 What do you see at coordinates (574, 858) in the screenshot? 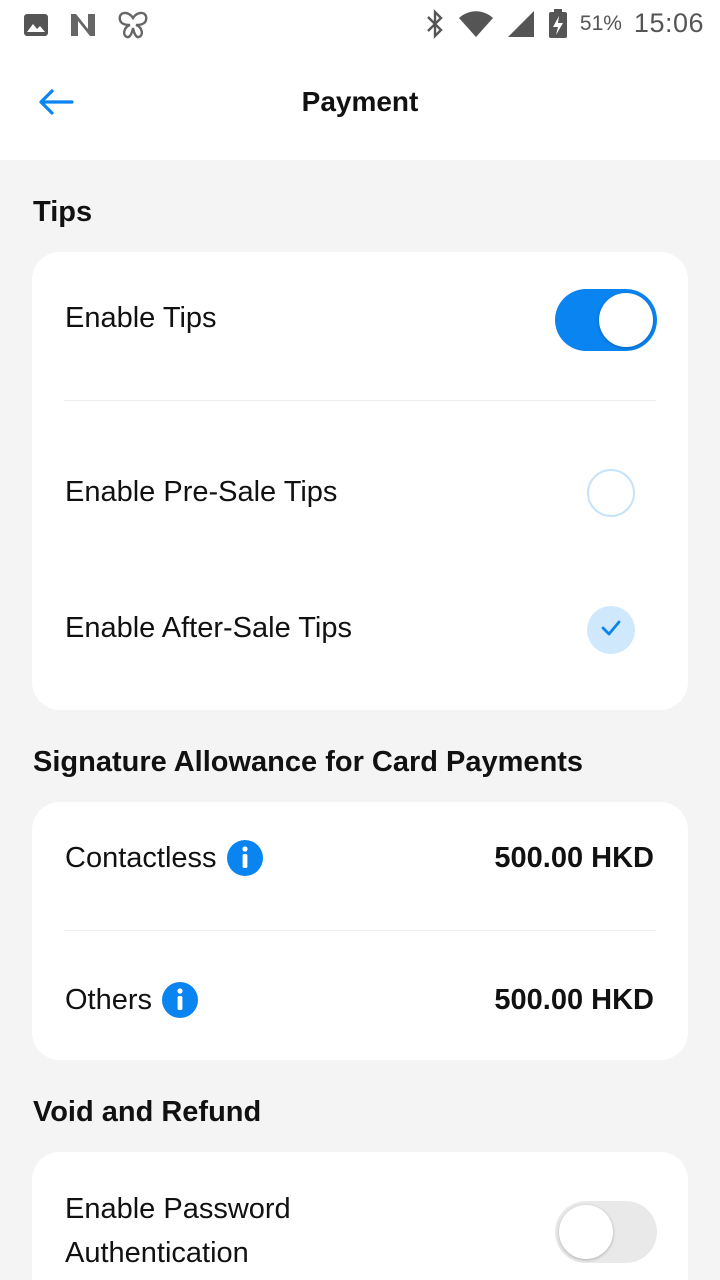
I see `contactless-value: 500.00 HKD` at bounding box center [574, 858].